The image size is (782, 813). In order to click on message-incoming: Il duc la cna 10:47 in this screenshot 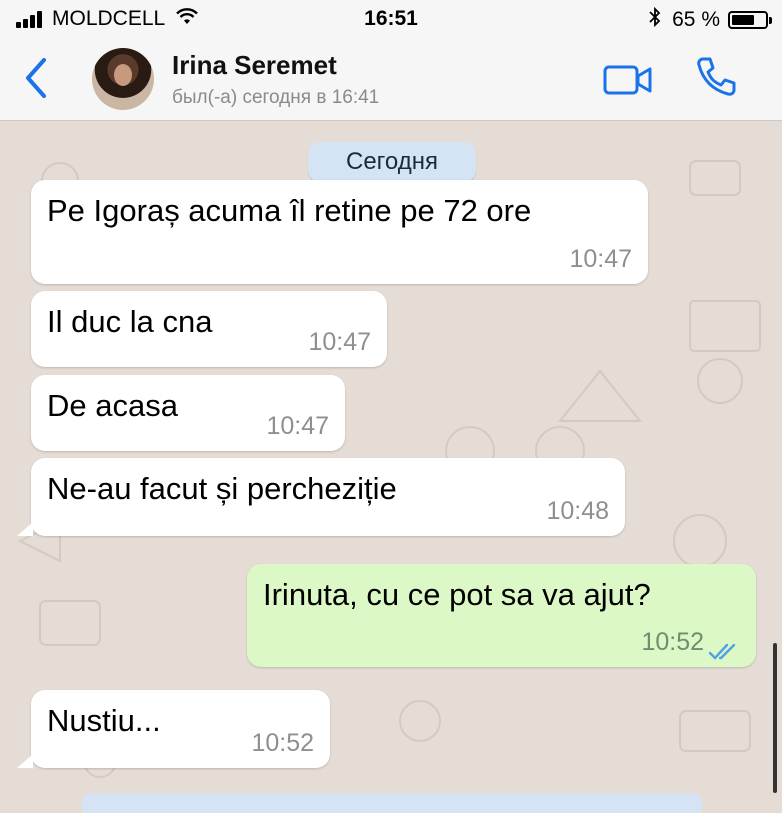, I will do `click(209, 329)`.